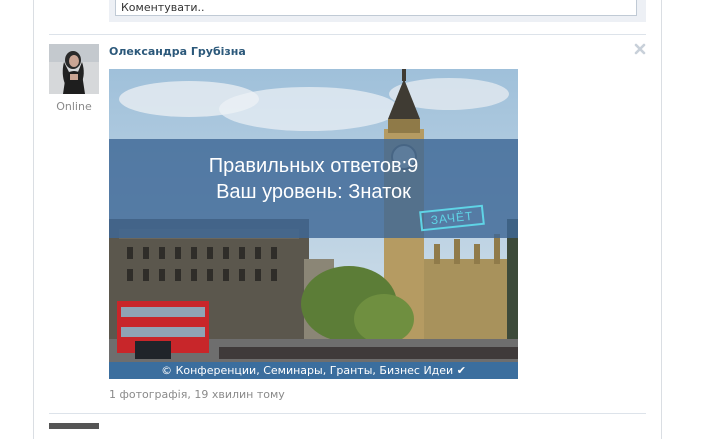 Image resolution: width=714 pixels, height=439 pixels. Describe the element at coordinates (640, 49) in the screenshot. I see `close-icon` at that location.